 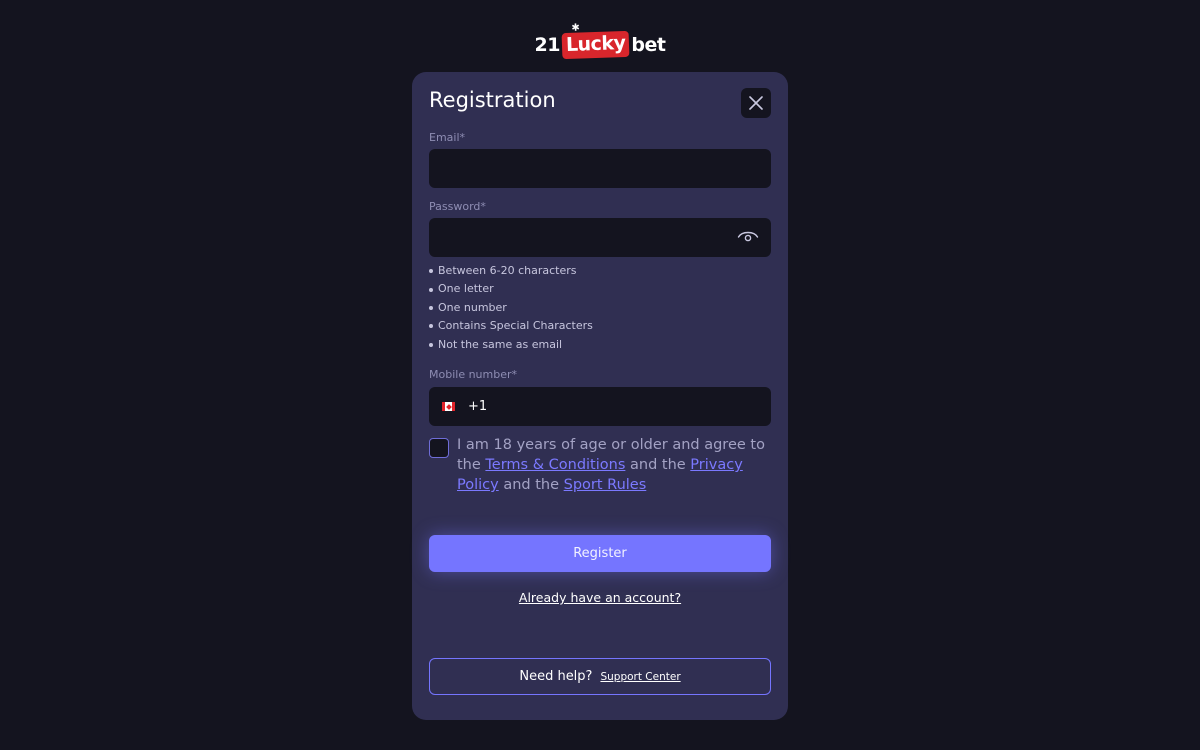 I want to click on password-field, so click(x=600, y=237).